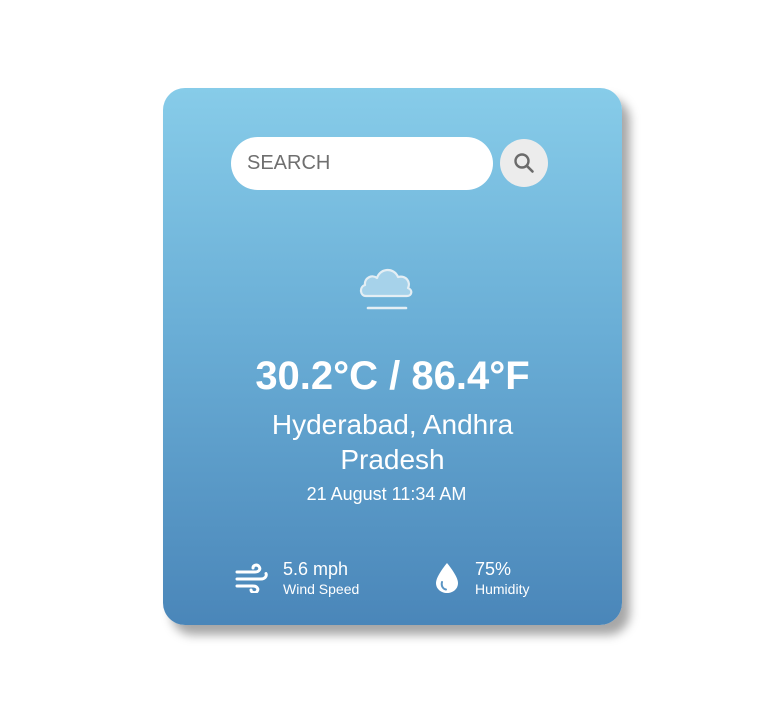 The image size is (778, 721). Describe the element at coordinates (321, 589) in the screenshot. I see `wind-speed-label: Wind Speed` at that location.